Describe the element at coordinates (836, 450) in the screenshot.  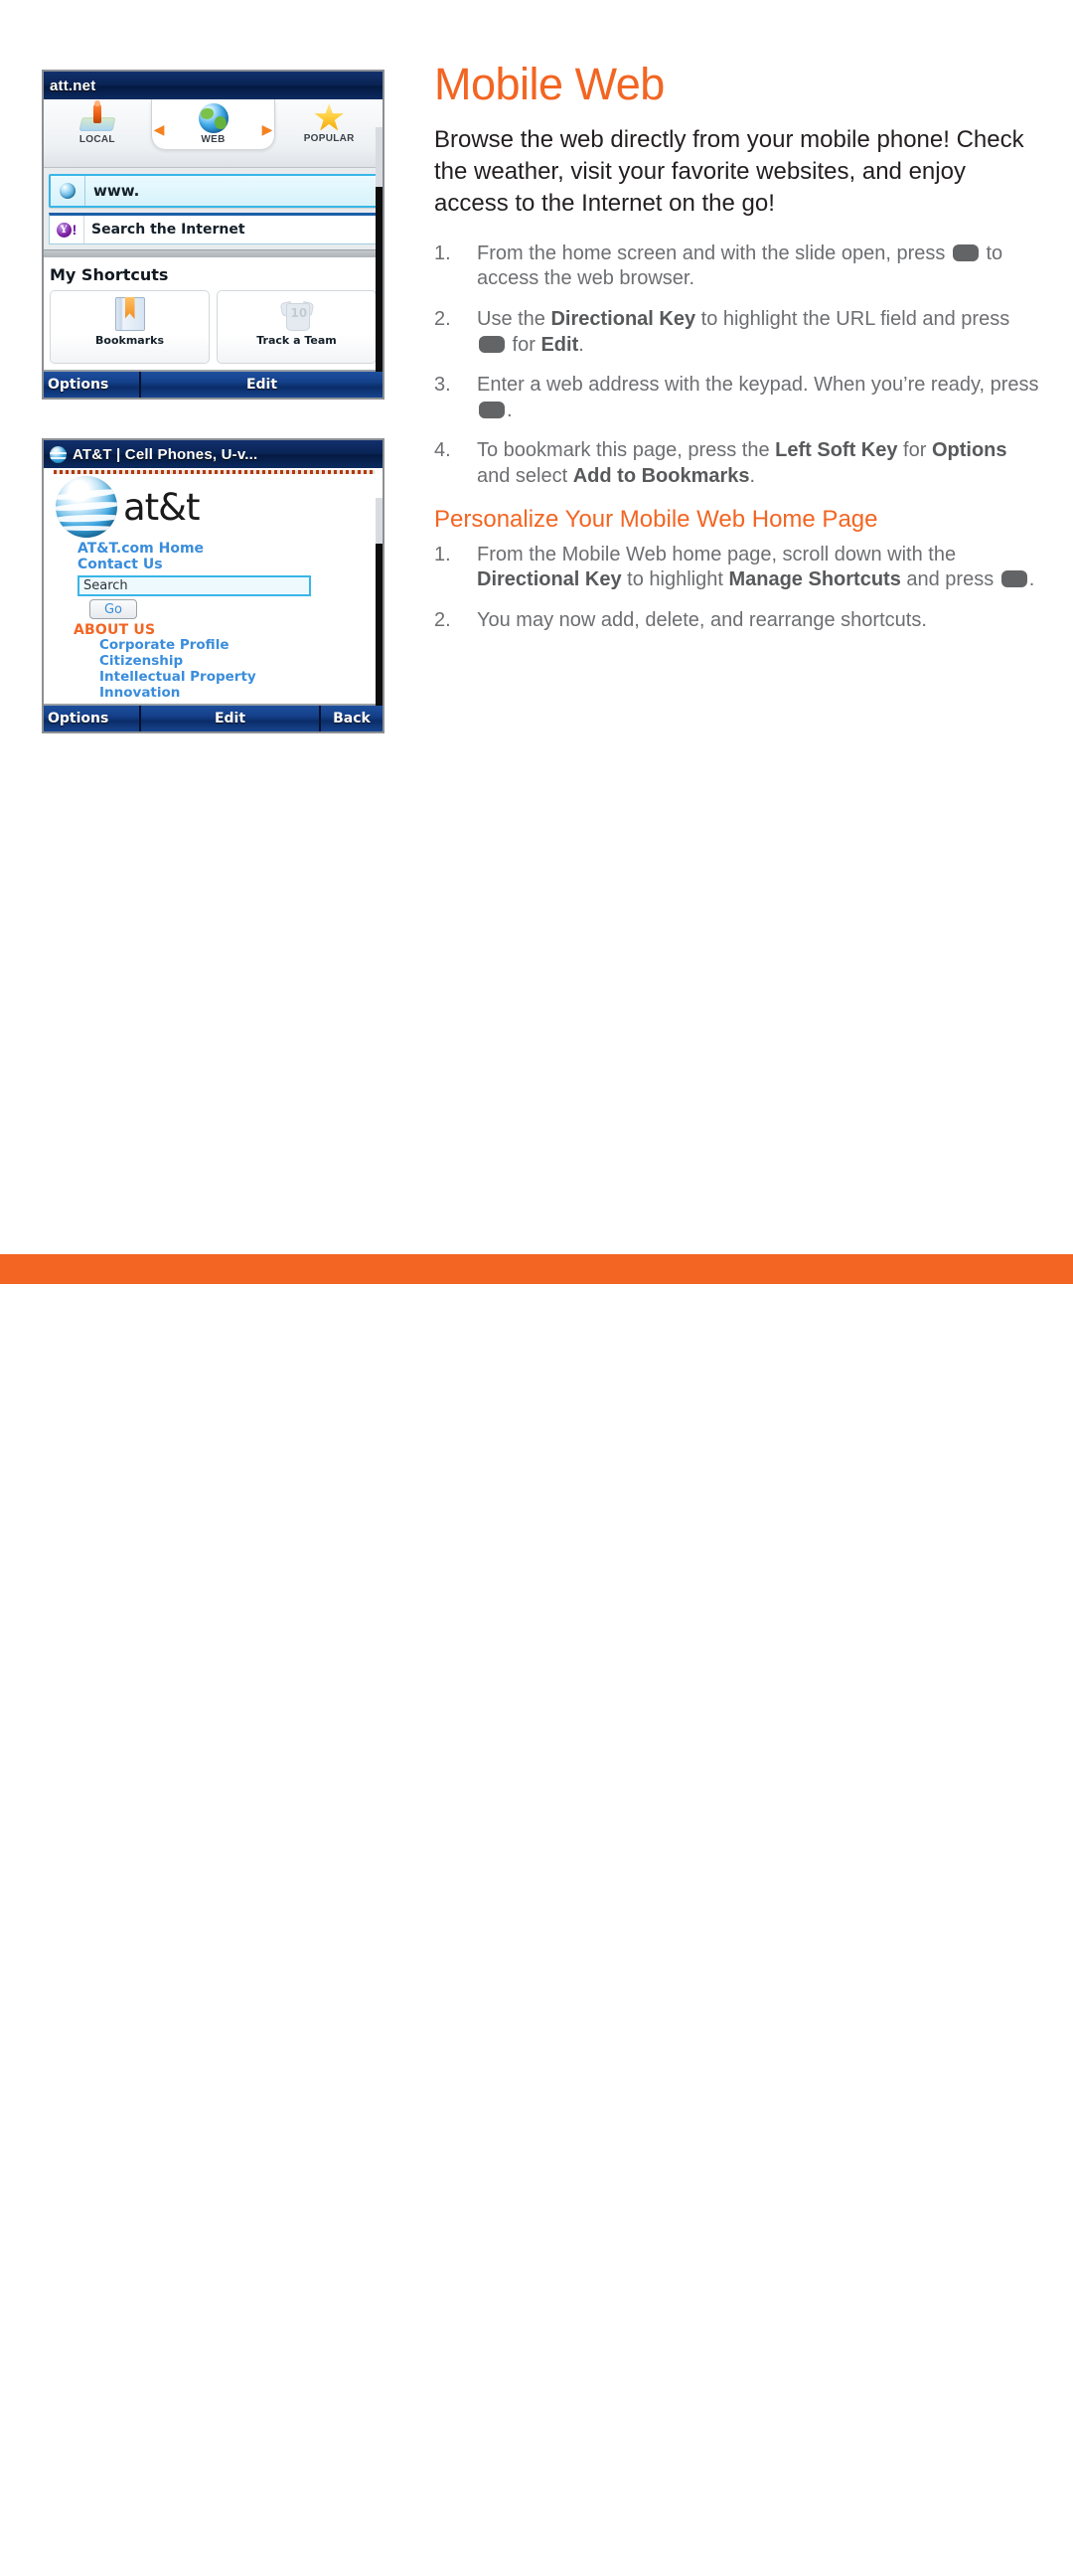
I see `step-emphasis: Left Soft Key` at that location.